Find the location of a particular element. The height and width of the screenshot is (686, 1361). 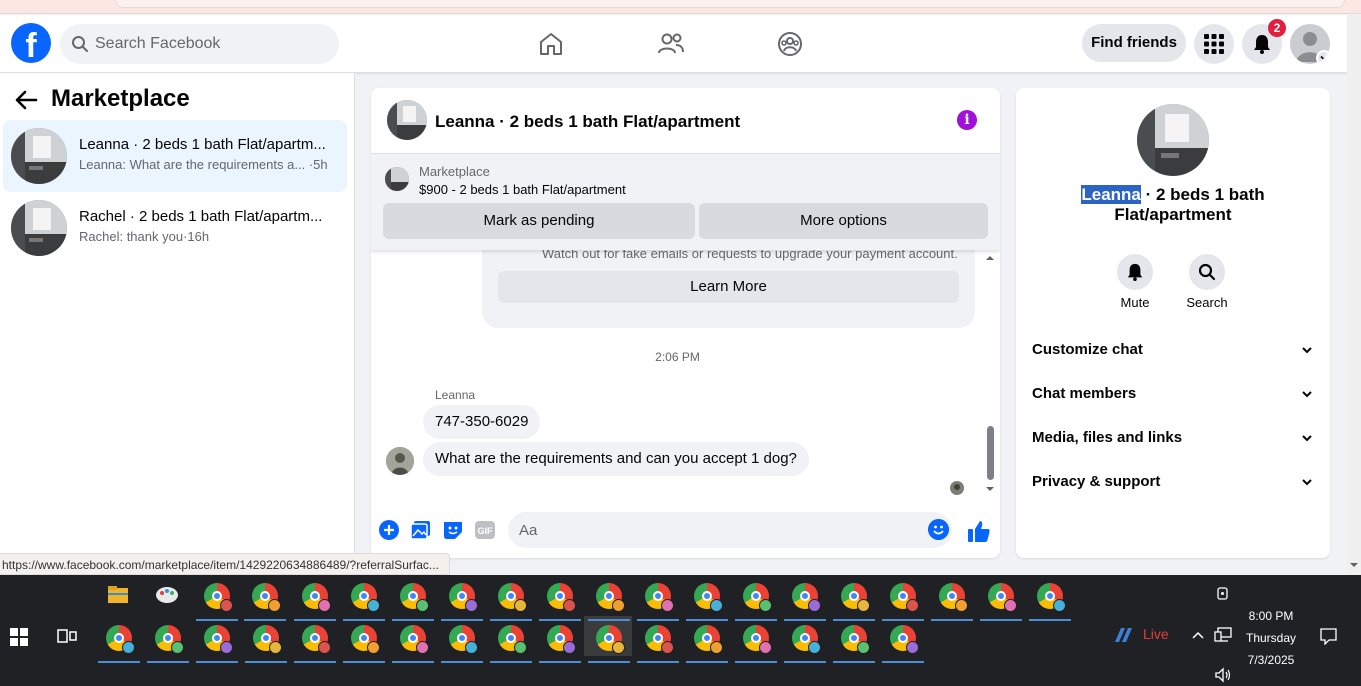

chevron-up-icon is located at coordinates (1198, 635).